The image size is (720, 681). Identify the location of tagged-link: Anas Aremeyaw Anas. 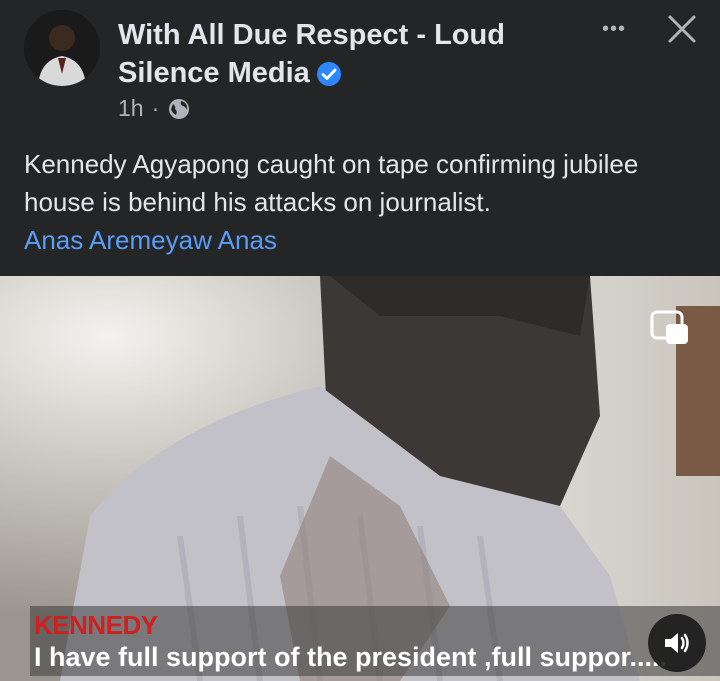
(364, 240).